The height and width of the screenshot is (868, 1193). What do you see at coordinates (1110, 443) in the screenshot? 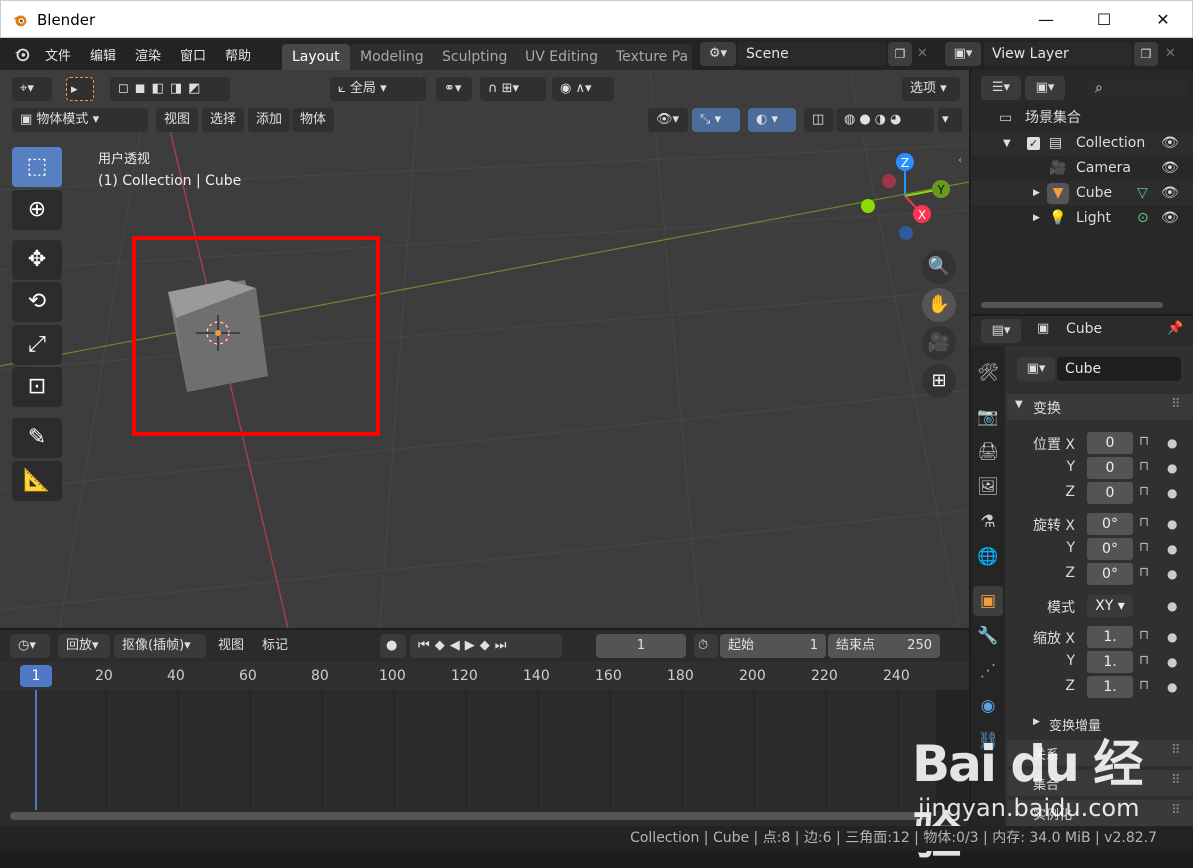
I see `location-x-field: 0` at bounding box center [1110, 443].